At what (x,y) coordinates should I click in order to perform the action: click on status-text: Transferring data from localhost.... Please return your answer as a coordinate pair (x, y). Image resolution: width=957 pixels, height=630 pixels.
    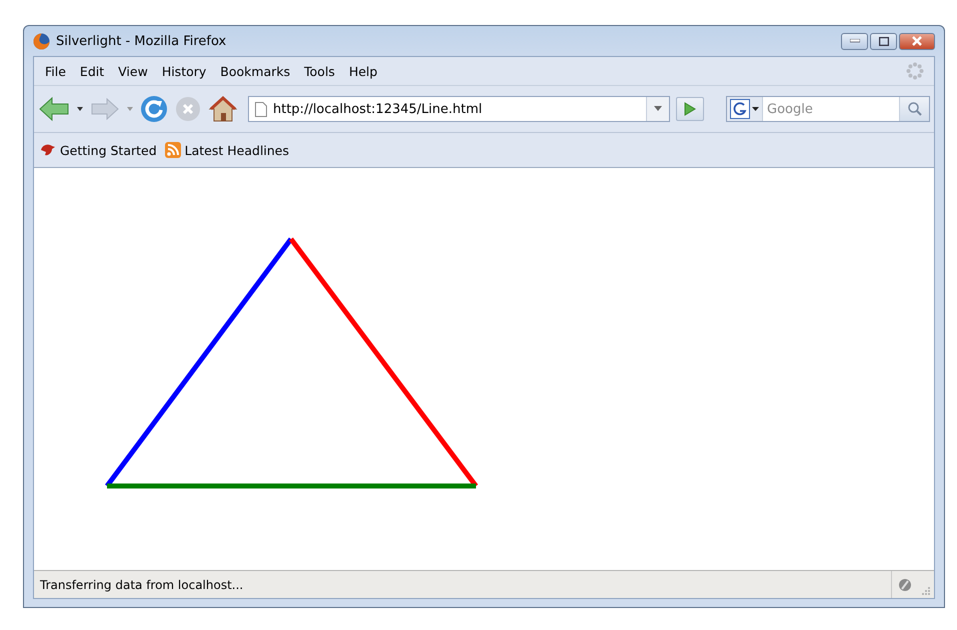
    Looking at the image, I should click on (142, 585).